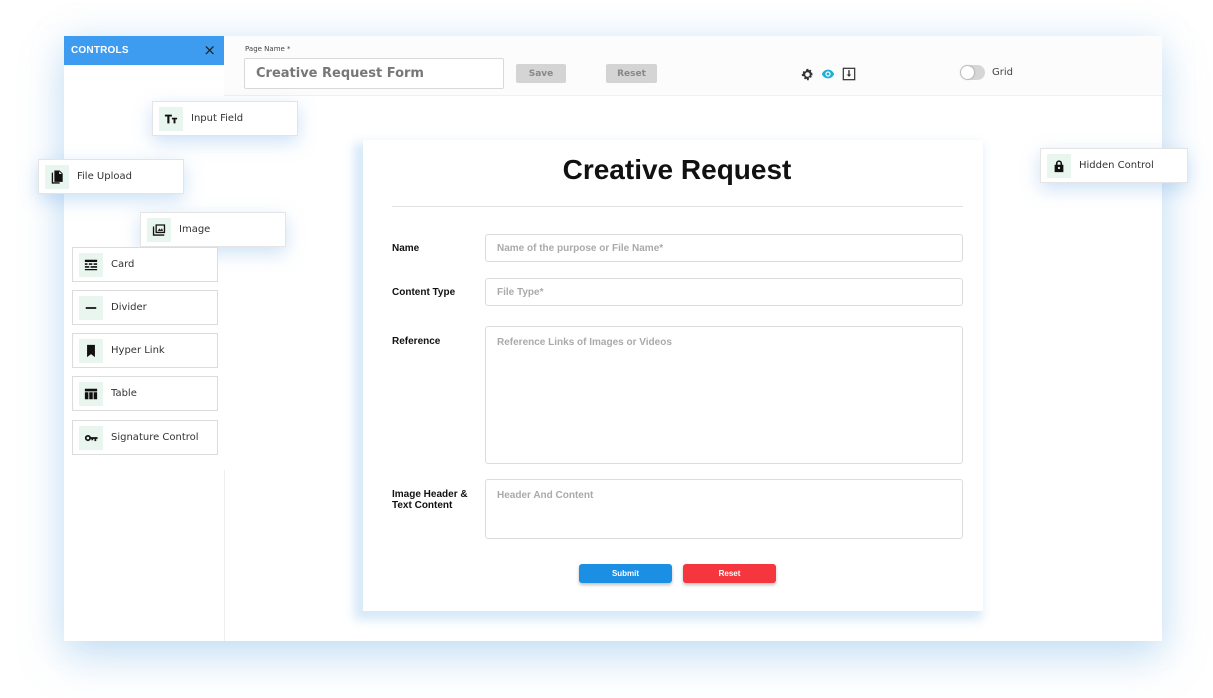 This screenshot has width=1213, height=698. Describe the element at coordinates (849, 74) in the screenshot. I see `download-icon` at that location.